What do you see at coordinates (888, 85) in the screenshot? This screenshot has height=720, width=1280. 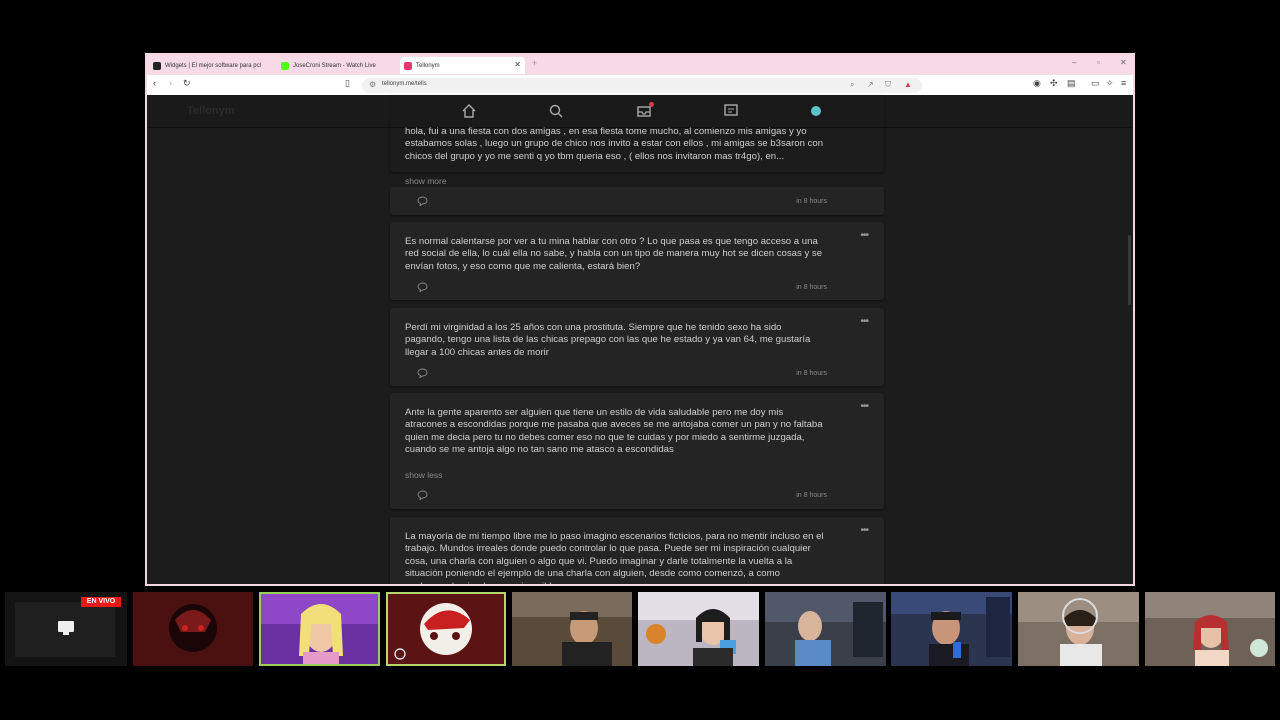 I see `shield-icon: ⛉` at bounding box center [888, 85].